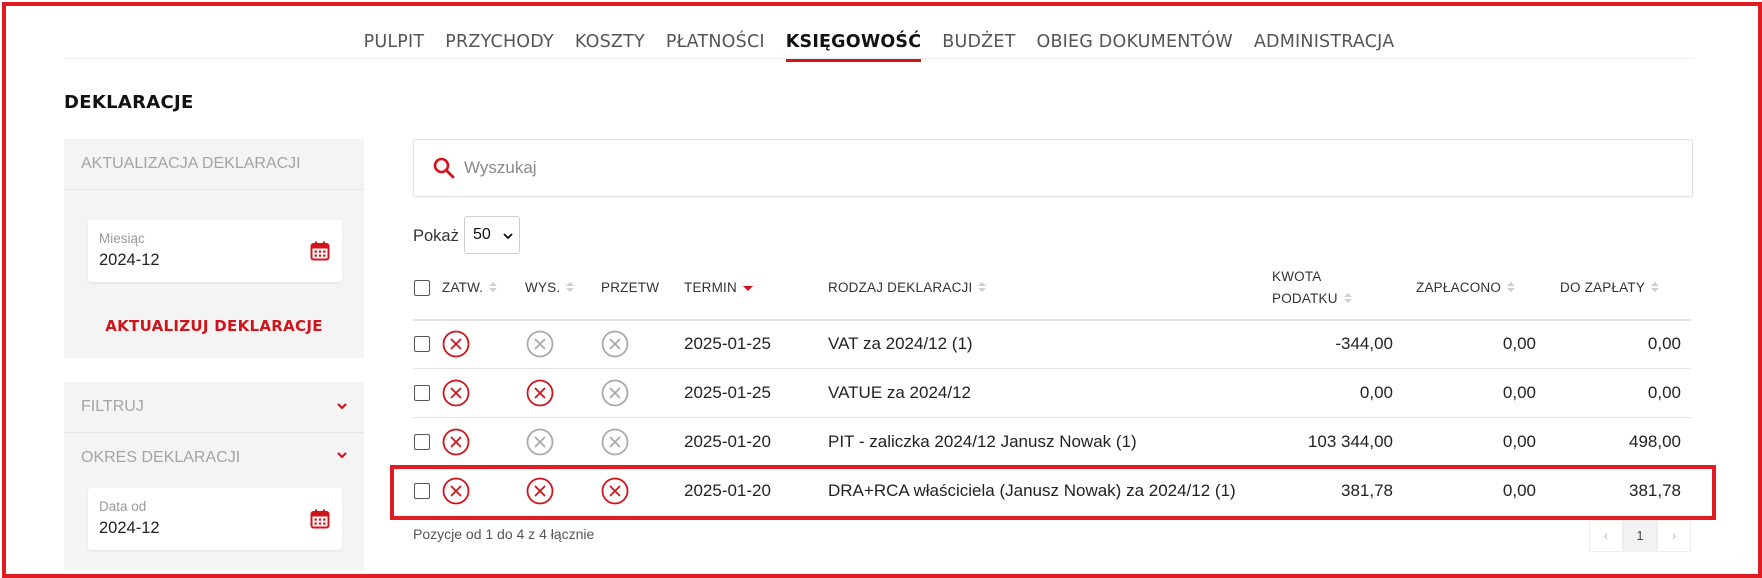 This screenshot has width=1762, height=578. I want to click on chevron-down-icon, so click(508, 236).